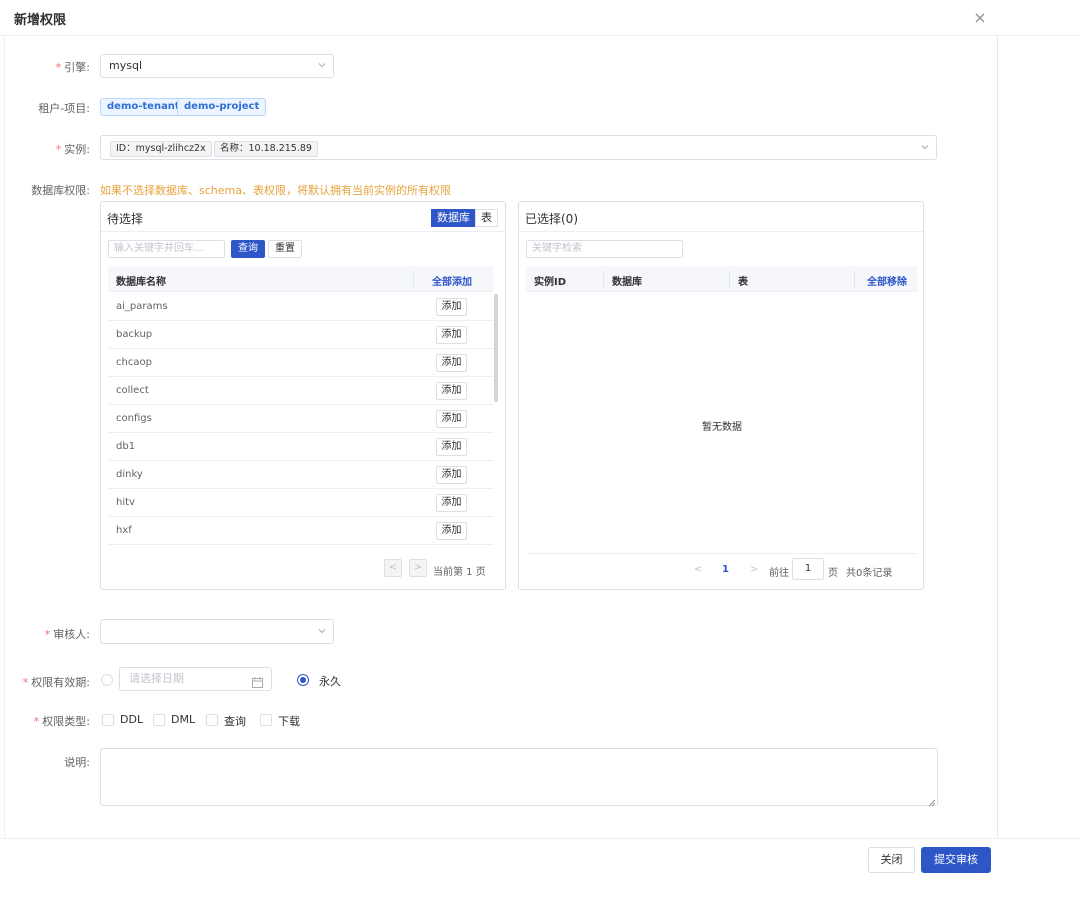 This screenshot has height=908, width=1080. Describe the element at coordinates (519, 777) in the screenshot. I see `description-textarea` at that location.